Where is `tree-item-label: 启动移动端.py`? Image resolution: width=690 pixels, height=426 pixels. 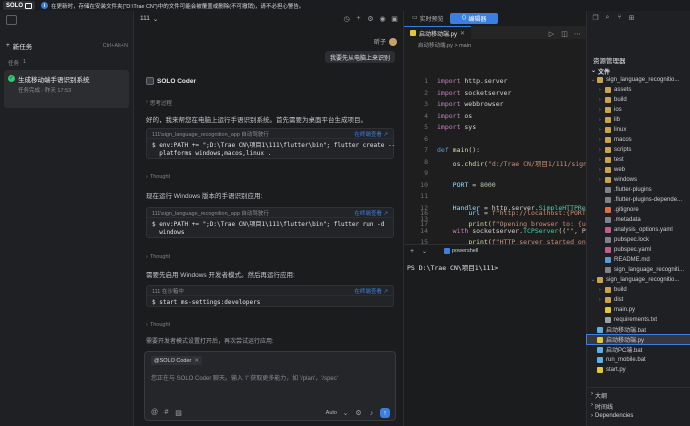 tree-item-label: 启动移动端.py is located at coordinates (625, 341).